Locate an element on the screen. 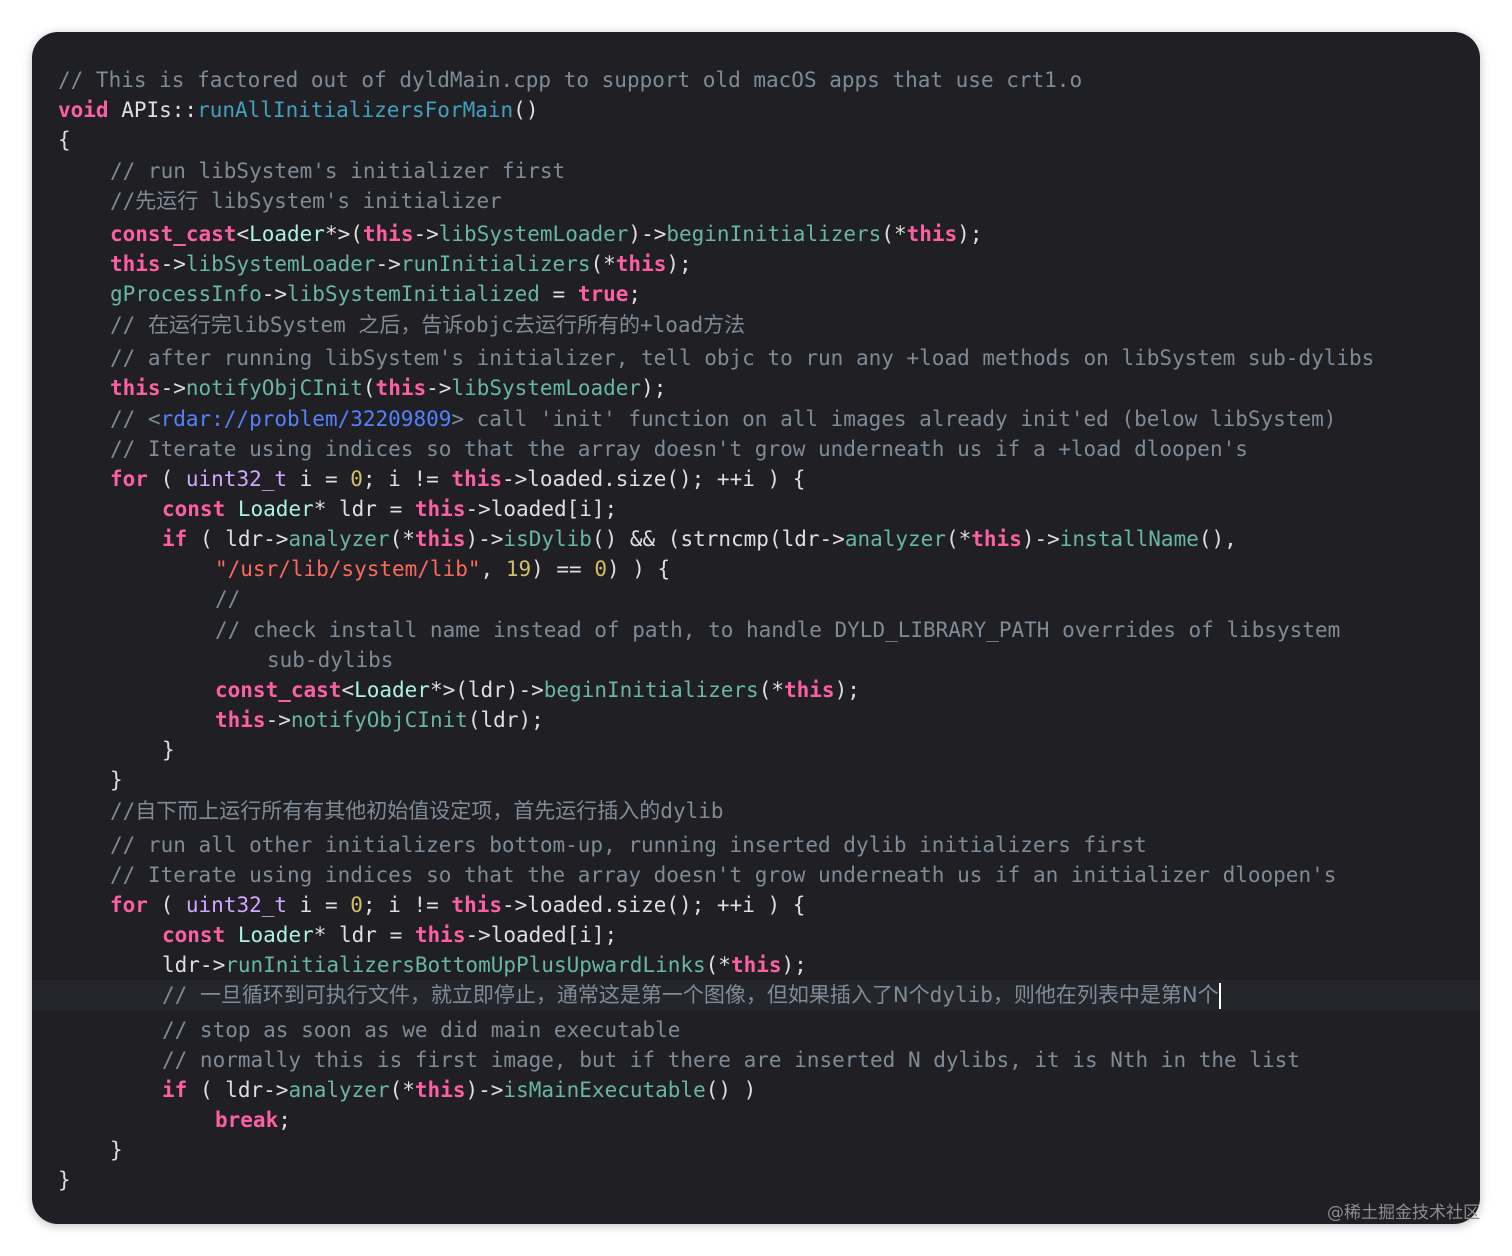 The height and width of the screenshot is (1256, 1512). code-line: this->notifyObjCInit(ldr); is located at coordinates (756, 720).